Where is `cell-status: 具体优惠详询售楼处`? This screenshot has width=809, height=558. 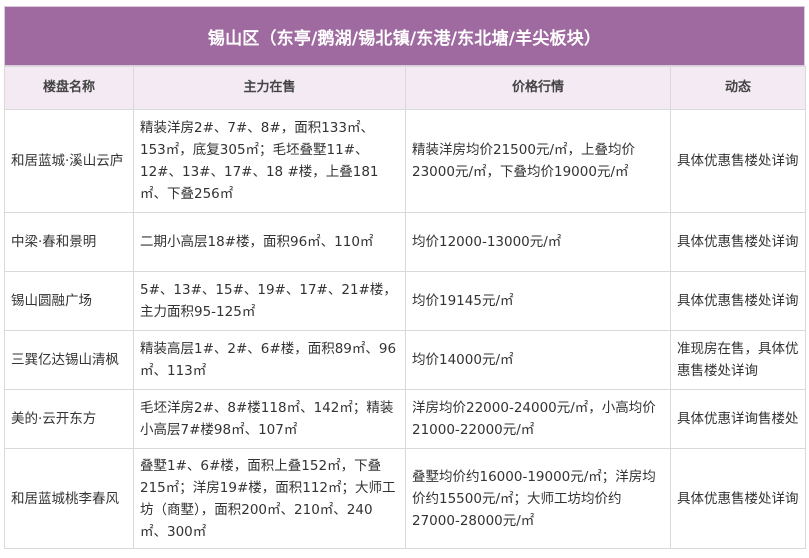
cell-status: 具体优惠详询售楼处 is located at coordinates (738, 419).